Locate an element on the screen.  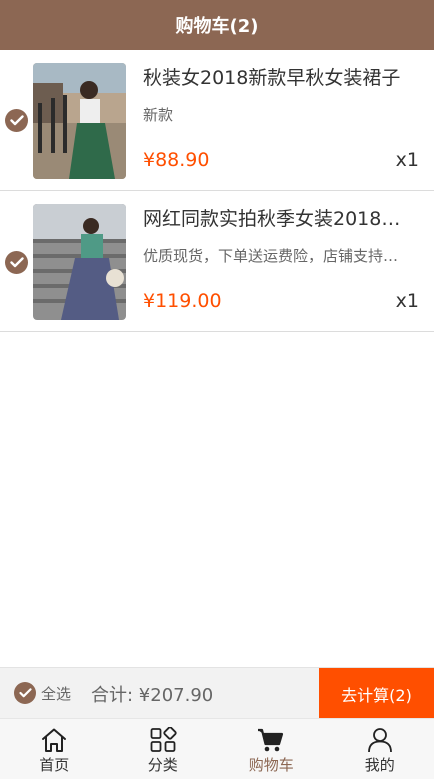
tab-label-profile: 我的 is located at coordinates (379, 765).